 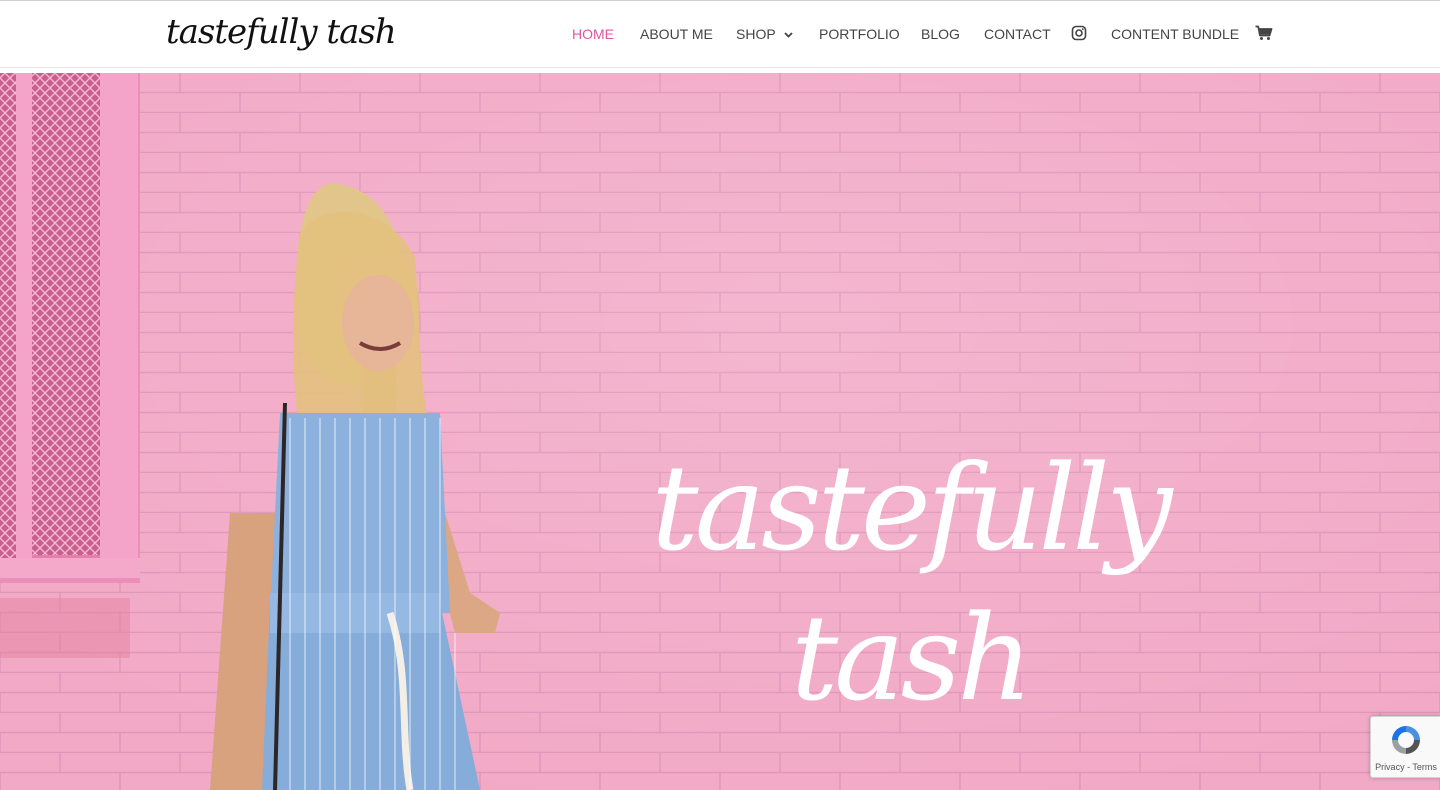 I want to click on hero-wordmark: tastefully tash, so click(x=911, y=583).